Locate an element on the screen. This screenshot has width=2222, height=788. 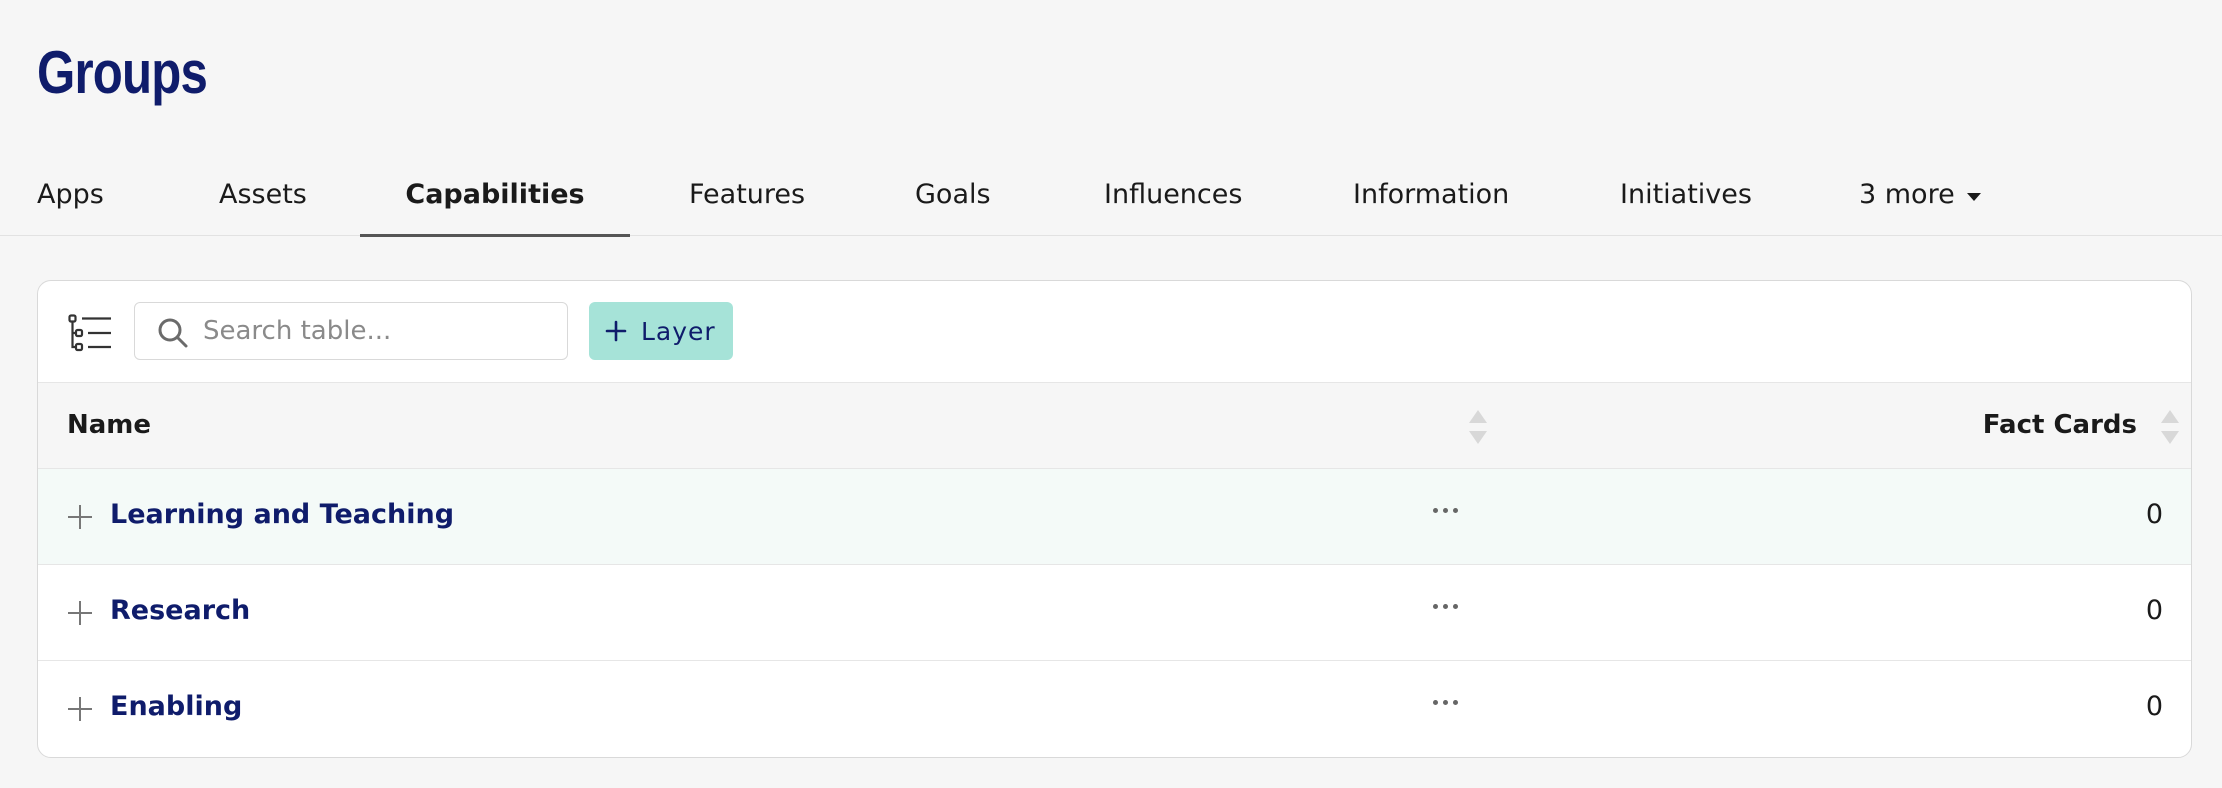
table-row: Research 0 is located at coordinates (1114, 613).